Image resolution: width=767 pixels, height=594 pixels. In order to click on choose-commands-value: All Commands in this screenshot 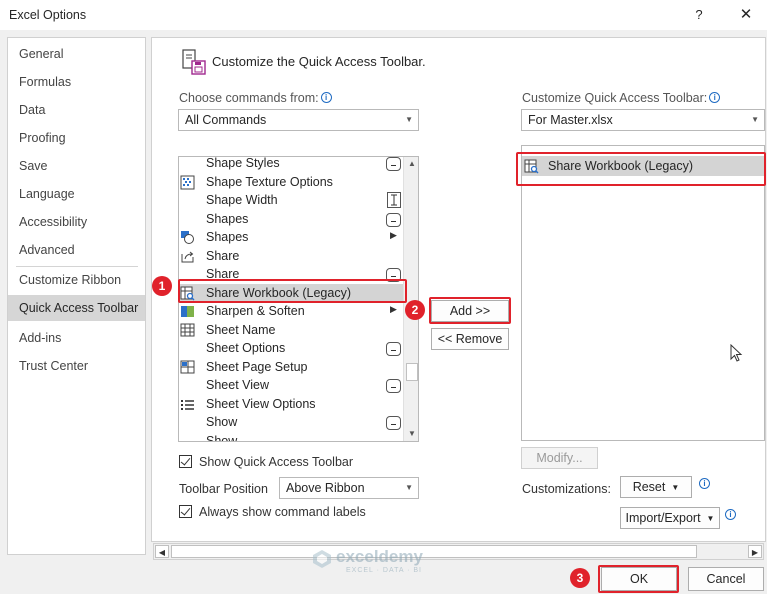, I will do `click(226, 120)`.